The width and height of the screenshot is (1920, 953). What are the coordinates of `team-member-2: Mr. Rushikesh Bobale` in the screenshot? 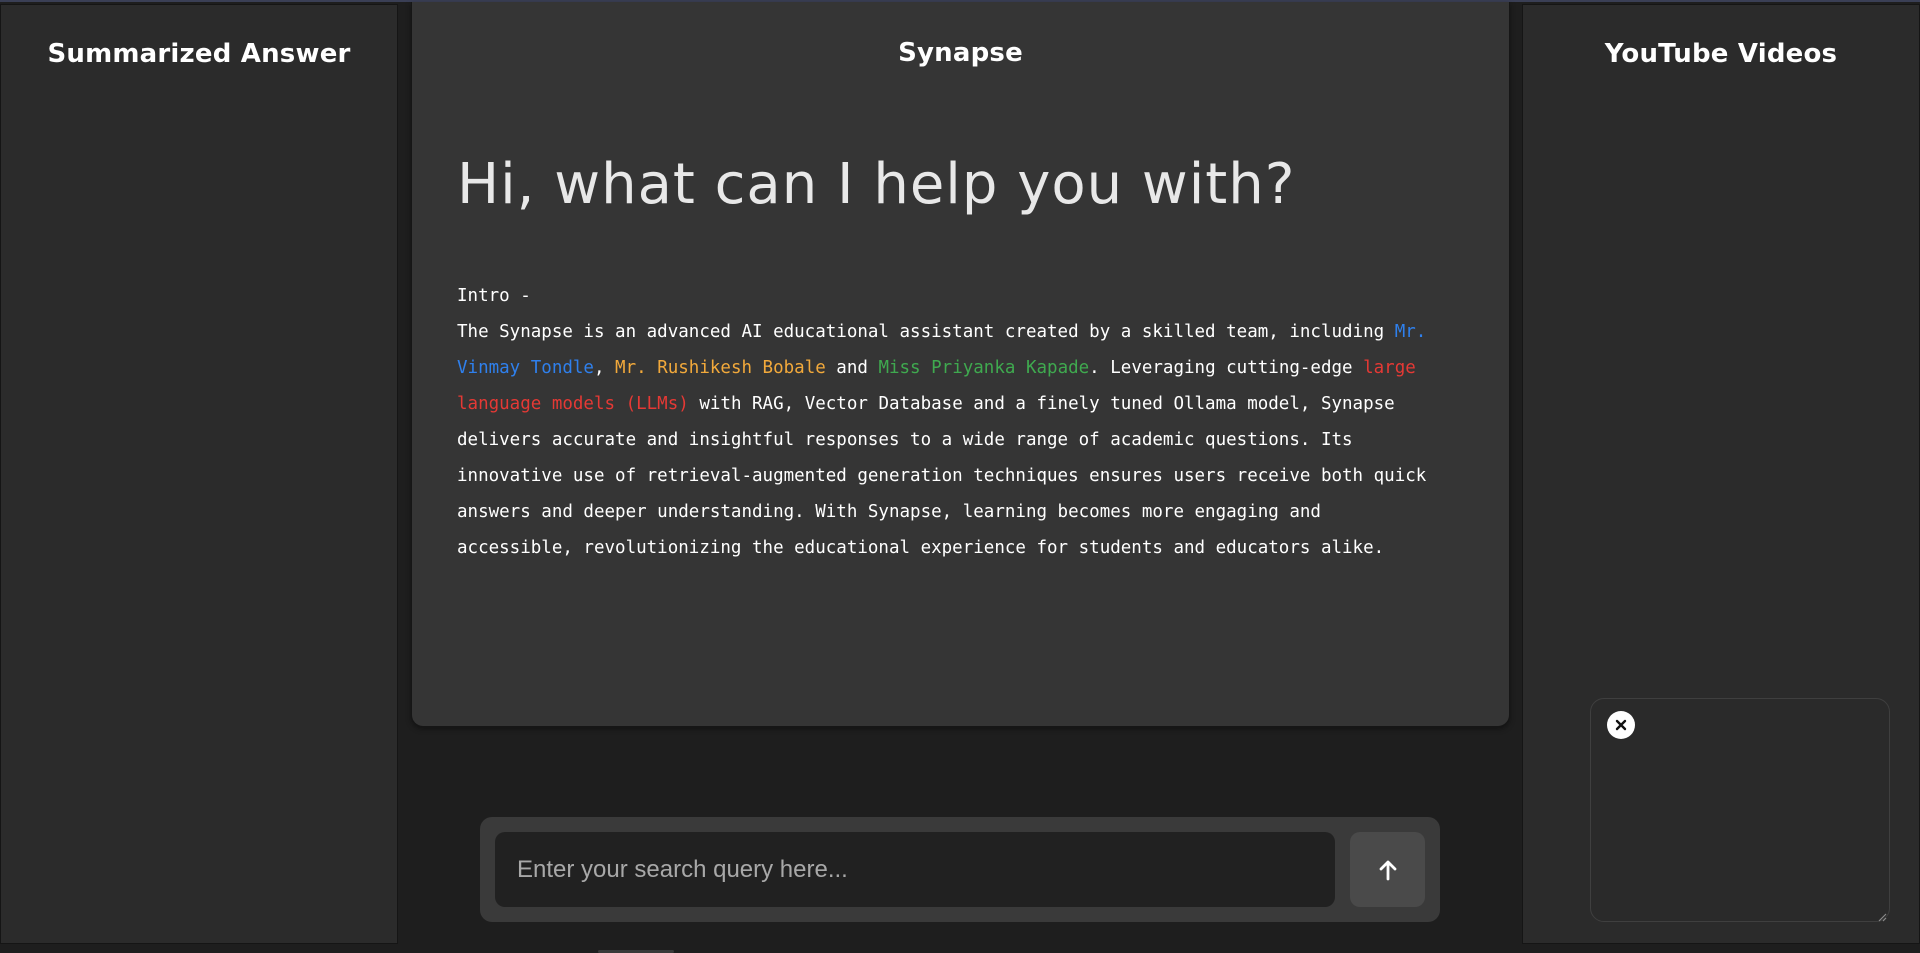 It's located at (720, 368).